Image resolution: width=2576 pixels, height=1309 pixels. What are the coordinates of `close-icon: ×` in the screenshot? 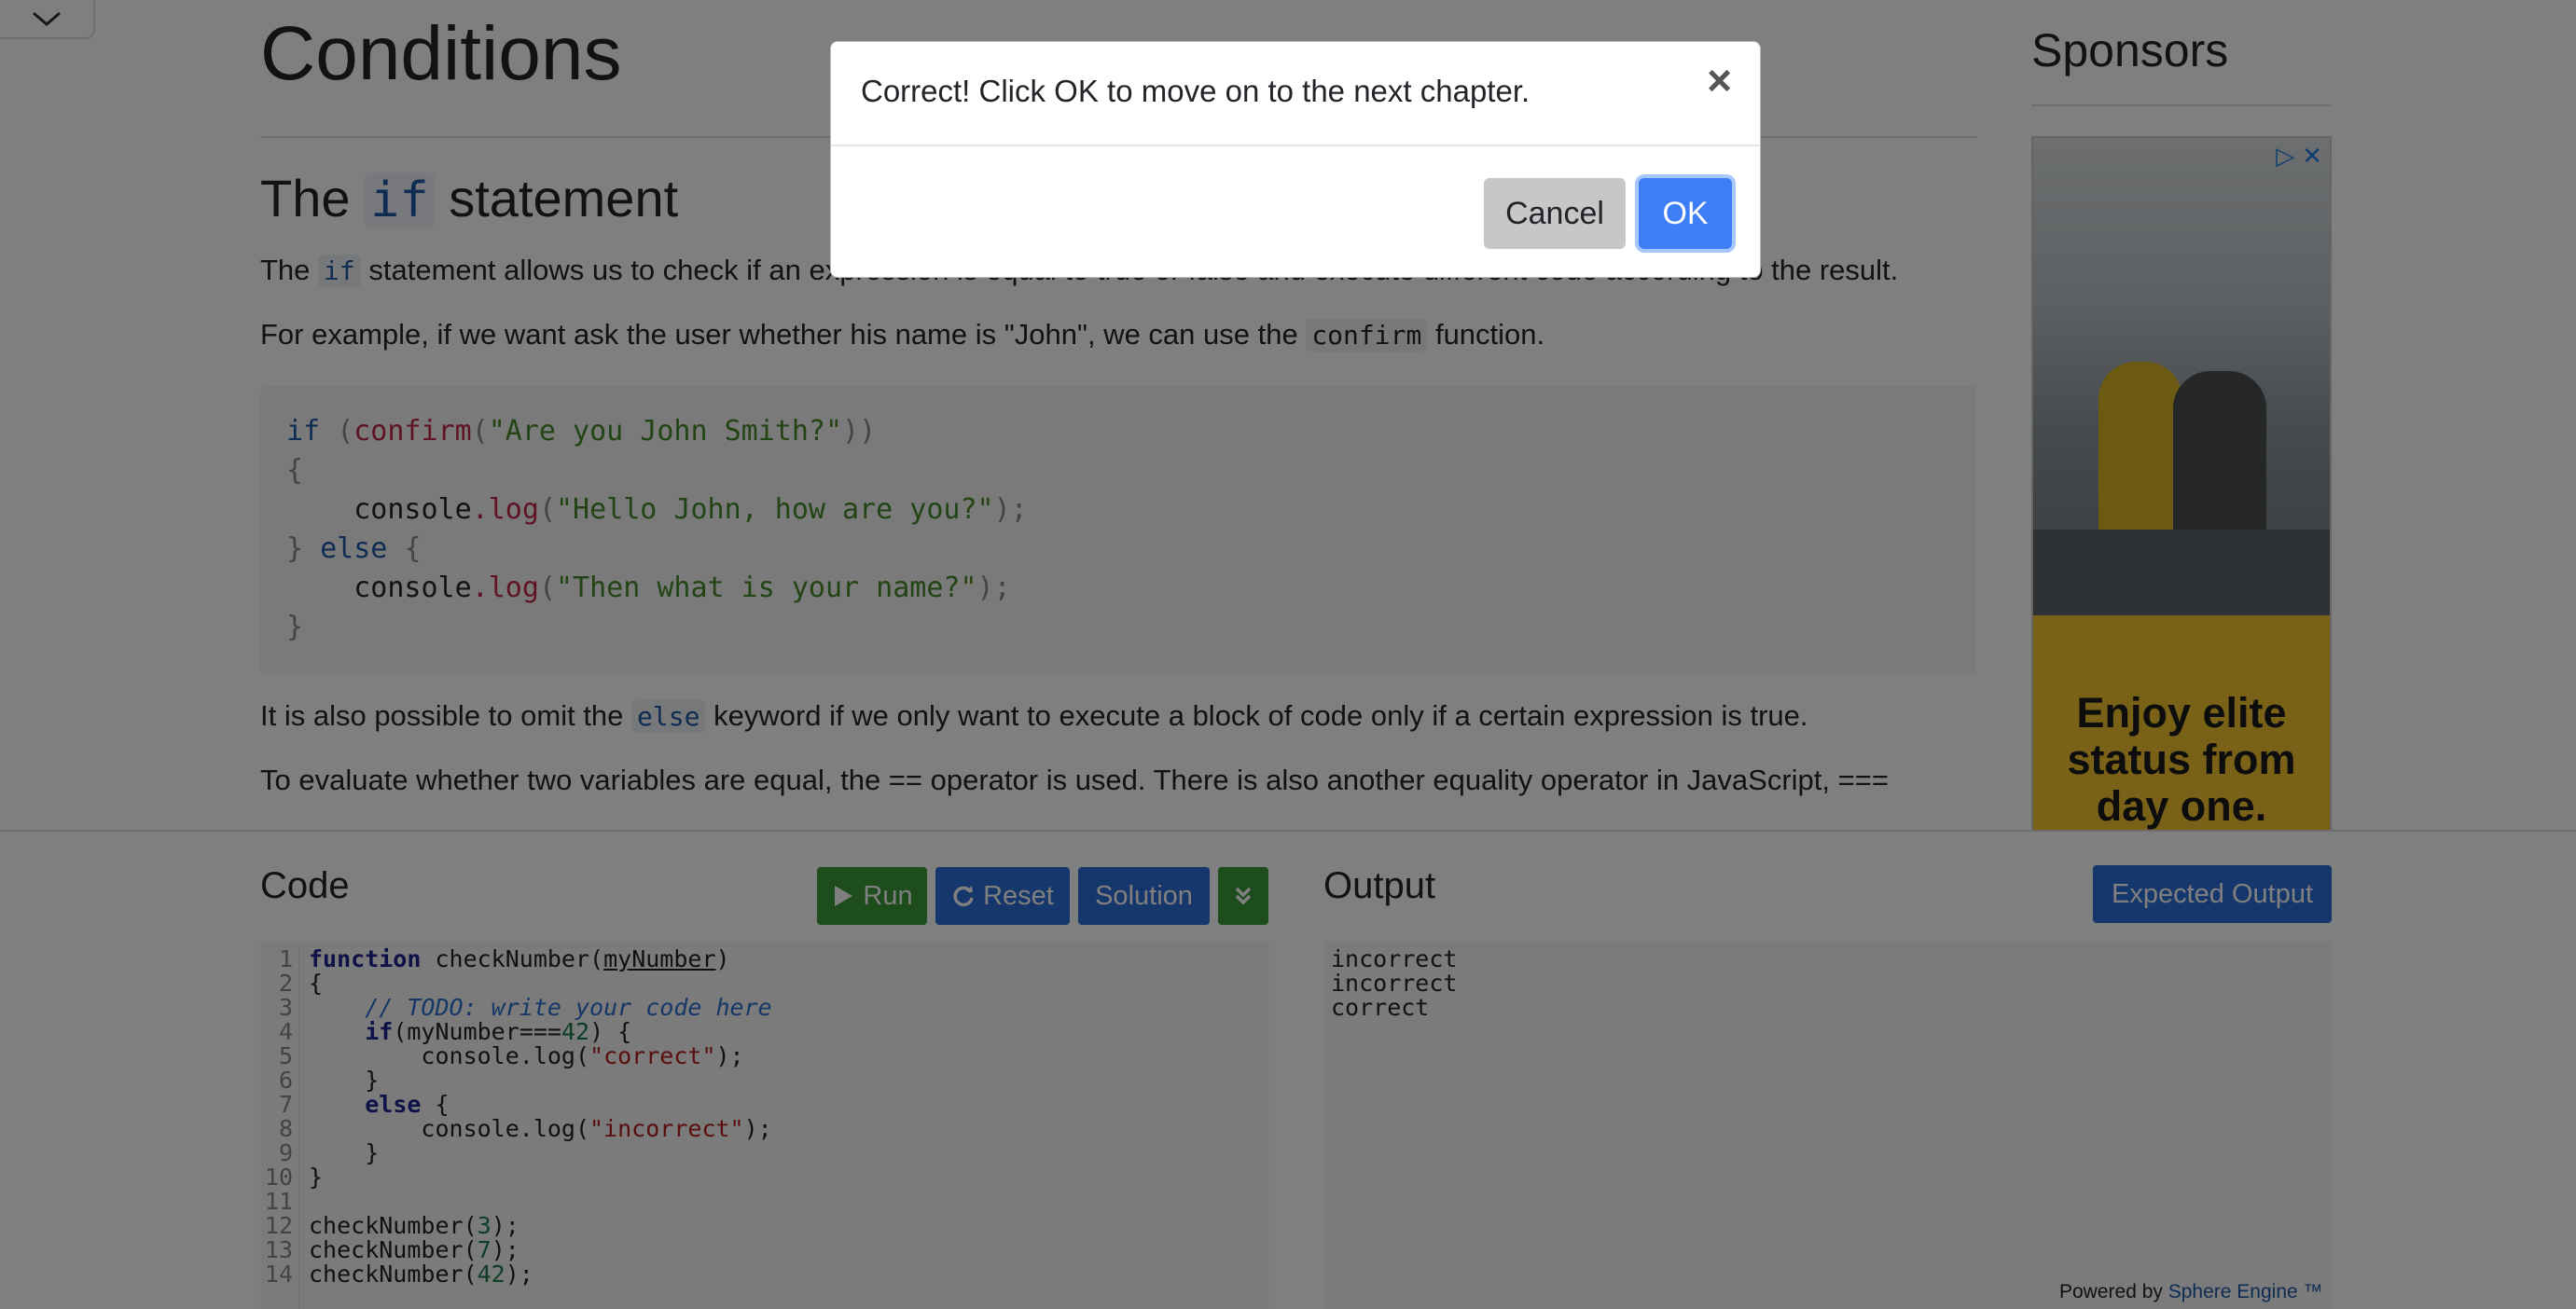 It's located at (1719, 80).